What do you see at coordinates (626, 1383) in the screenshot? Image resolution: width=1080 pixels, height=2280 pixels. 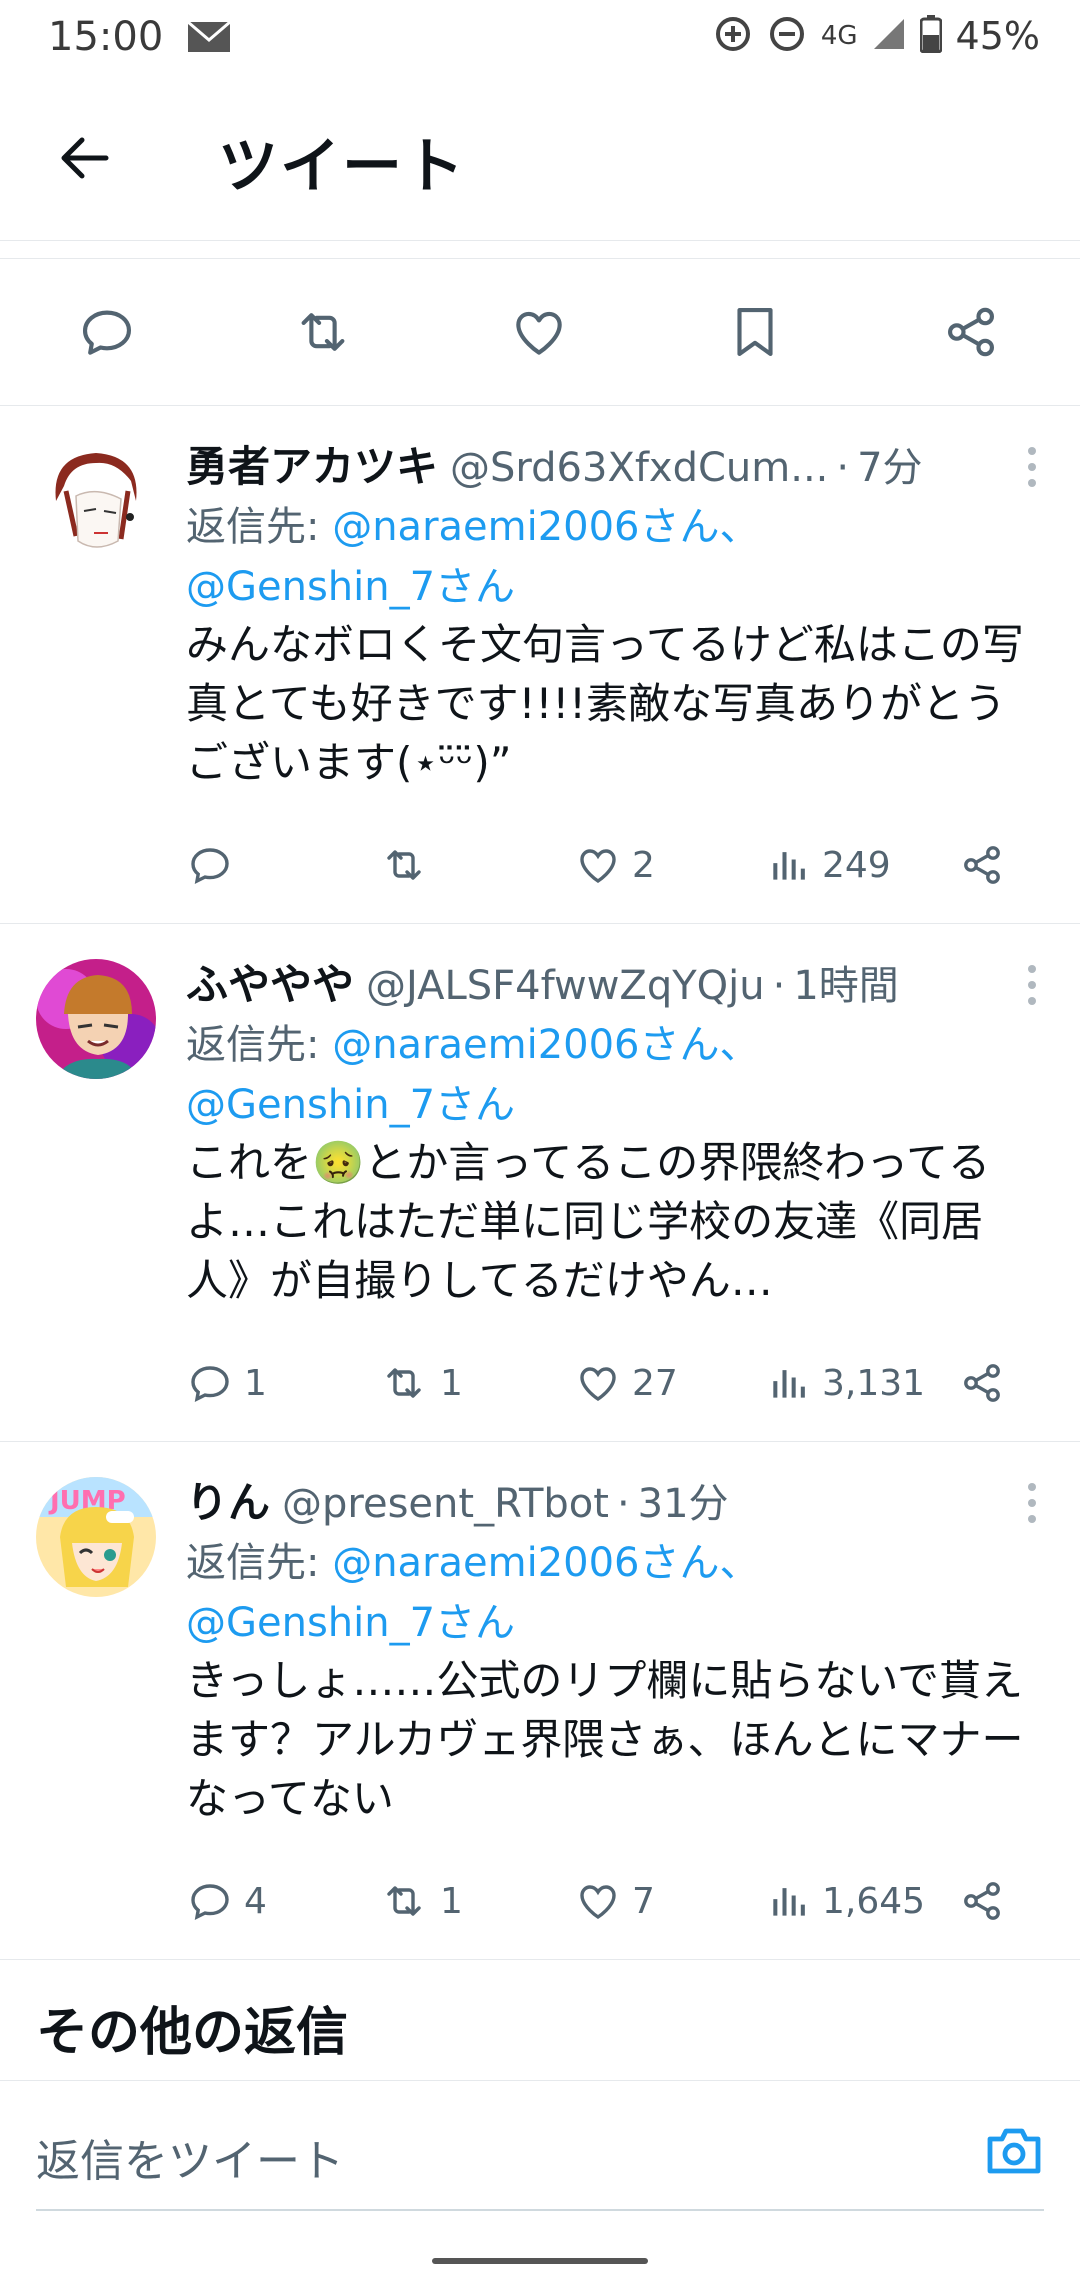 I see `like-button: 27` at bounding box center [626, 1383].